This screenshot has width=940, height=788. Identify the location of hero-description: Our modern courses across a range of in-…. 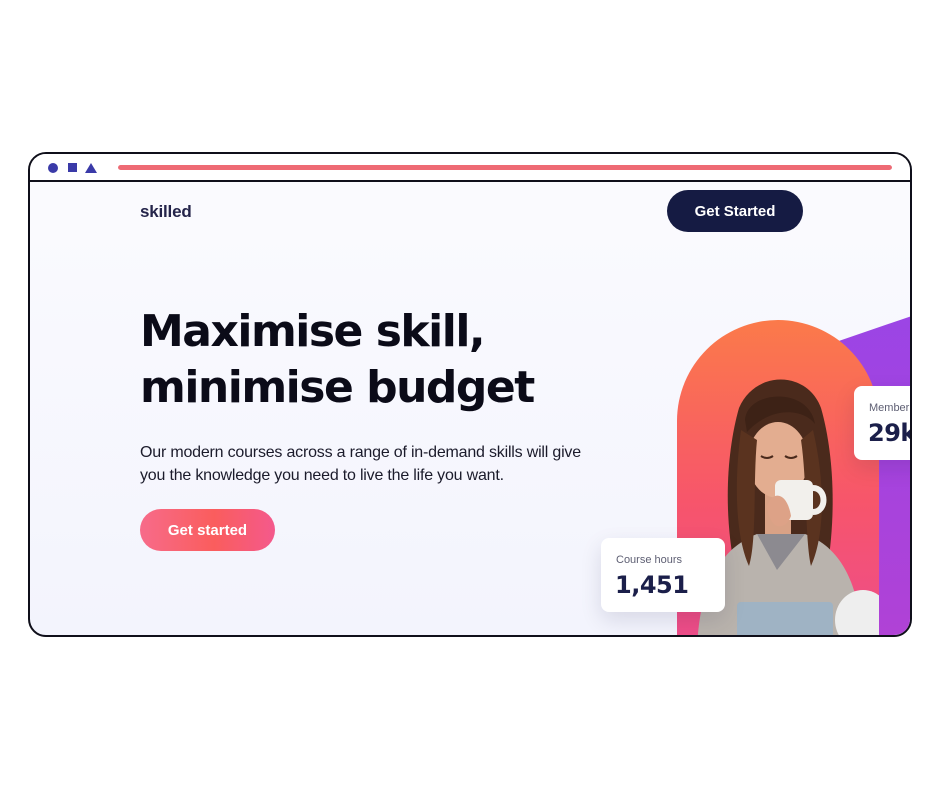
(360, 464).